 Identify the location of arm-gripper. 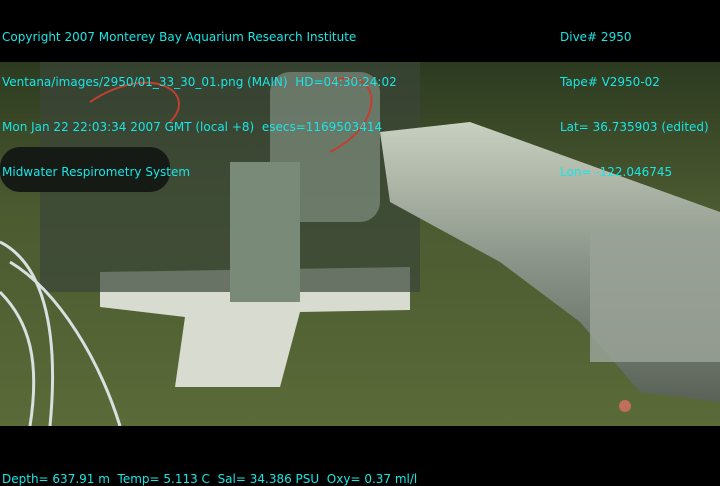
(655, 297).